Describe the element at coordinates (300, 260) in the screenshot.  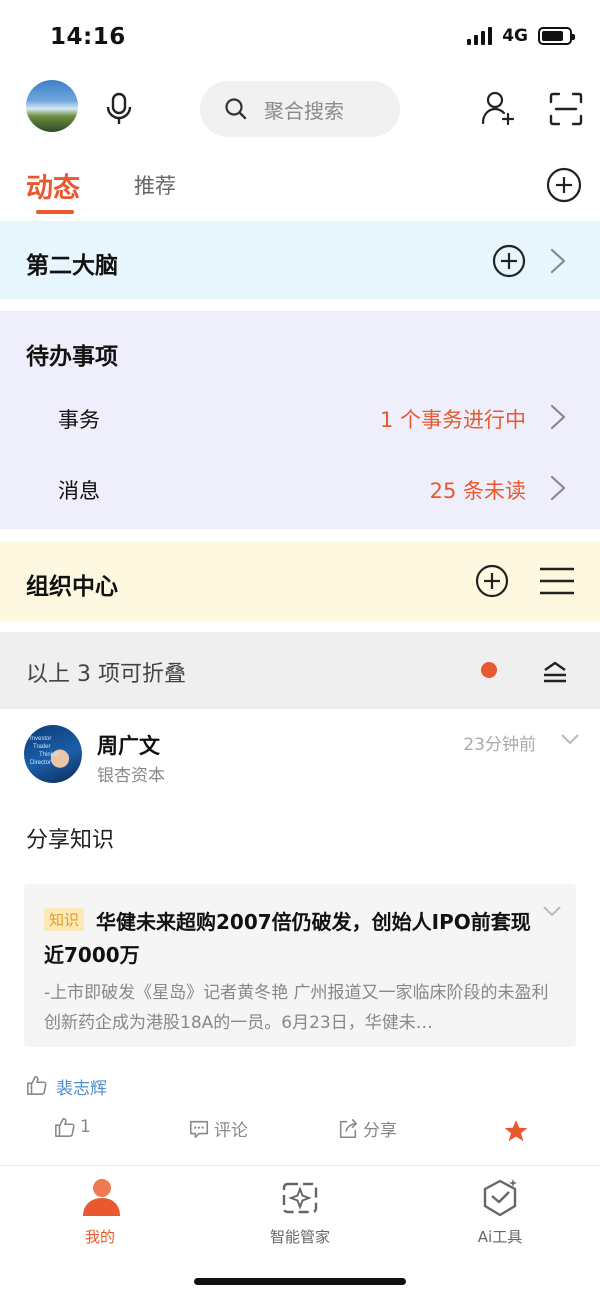
I see `second-brain-section: 第二大脑` at that location.